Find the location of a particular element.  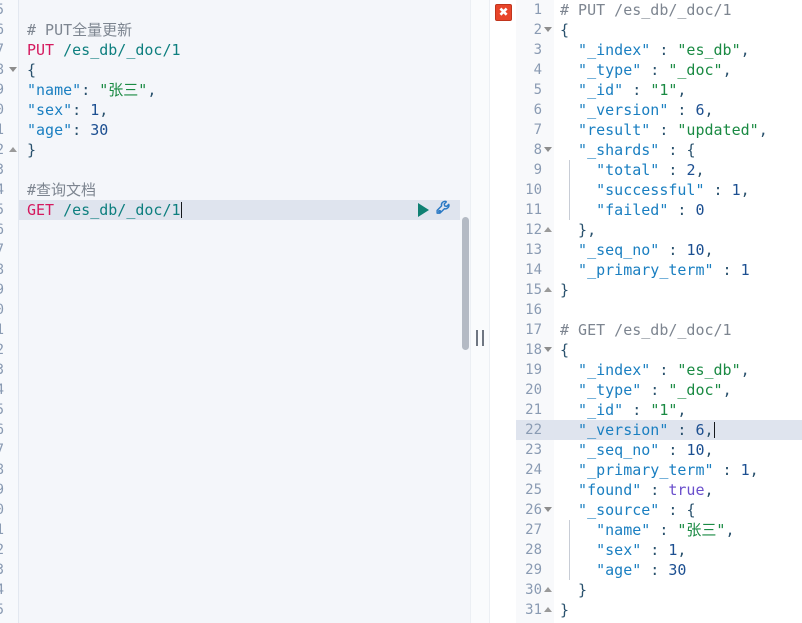

request-active-line: GET /es_db/_doc/1 is located at coordinates (239, 210).